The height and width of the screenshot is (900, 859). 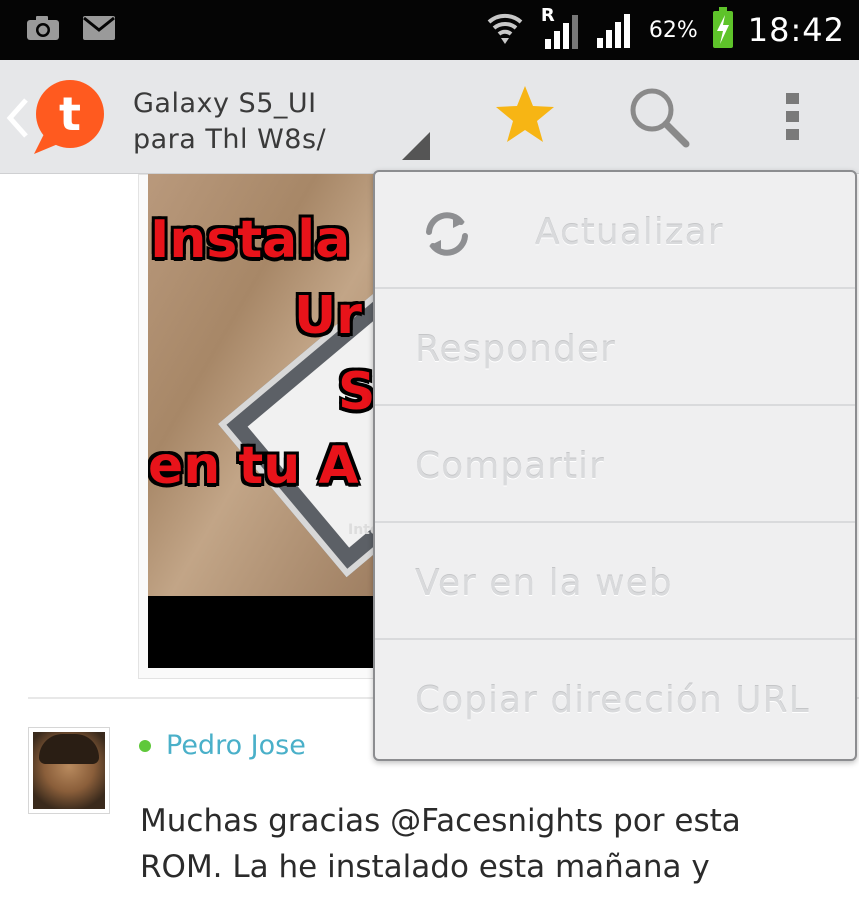 What do you see at coordinates (145, 746) in the screenshot?
I see `online-status-icon` at bounding box center [145, 746].